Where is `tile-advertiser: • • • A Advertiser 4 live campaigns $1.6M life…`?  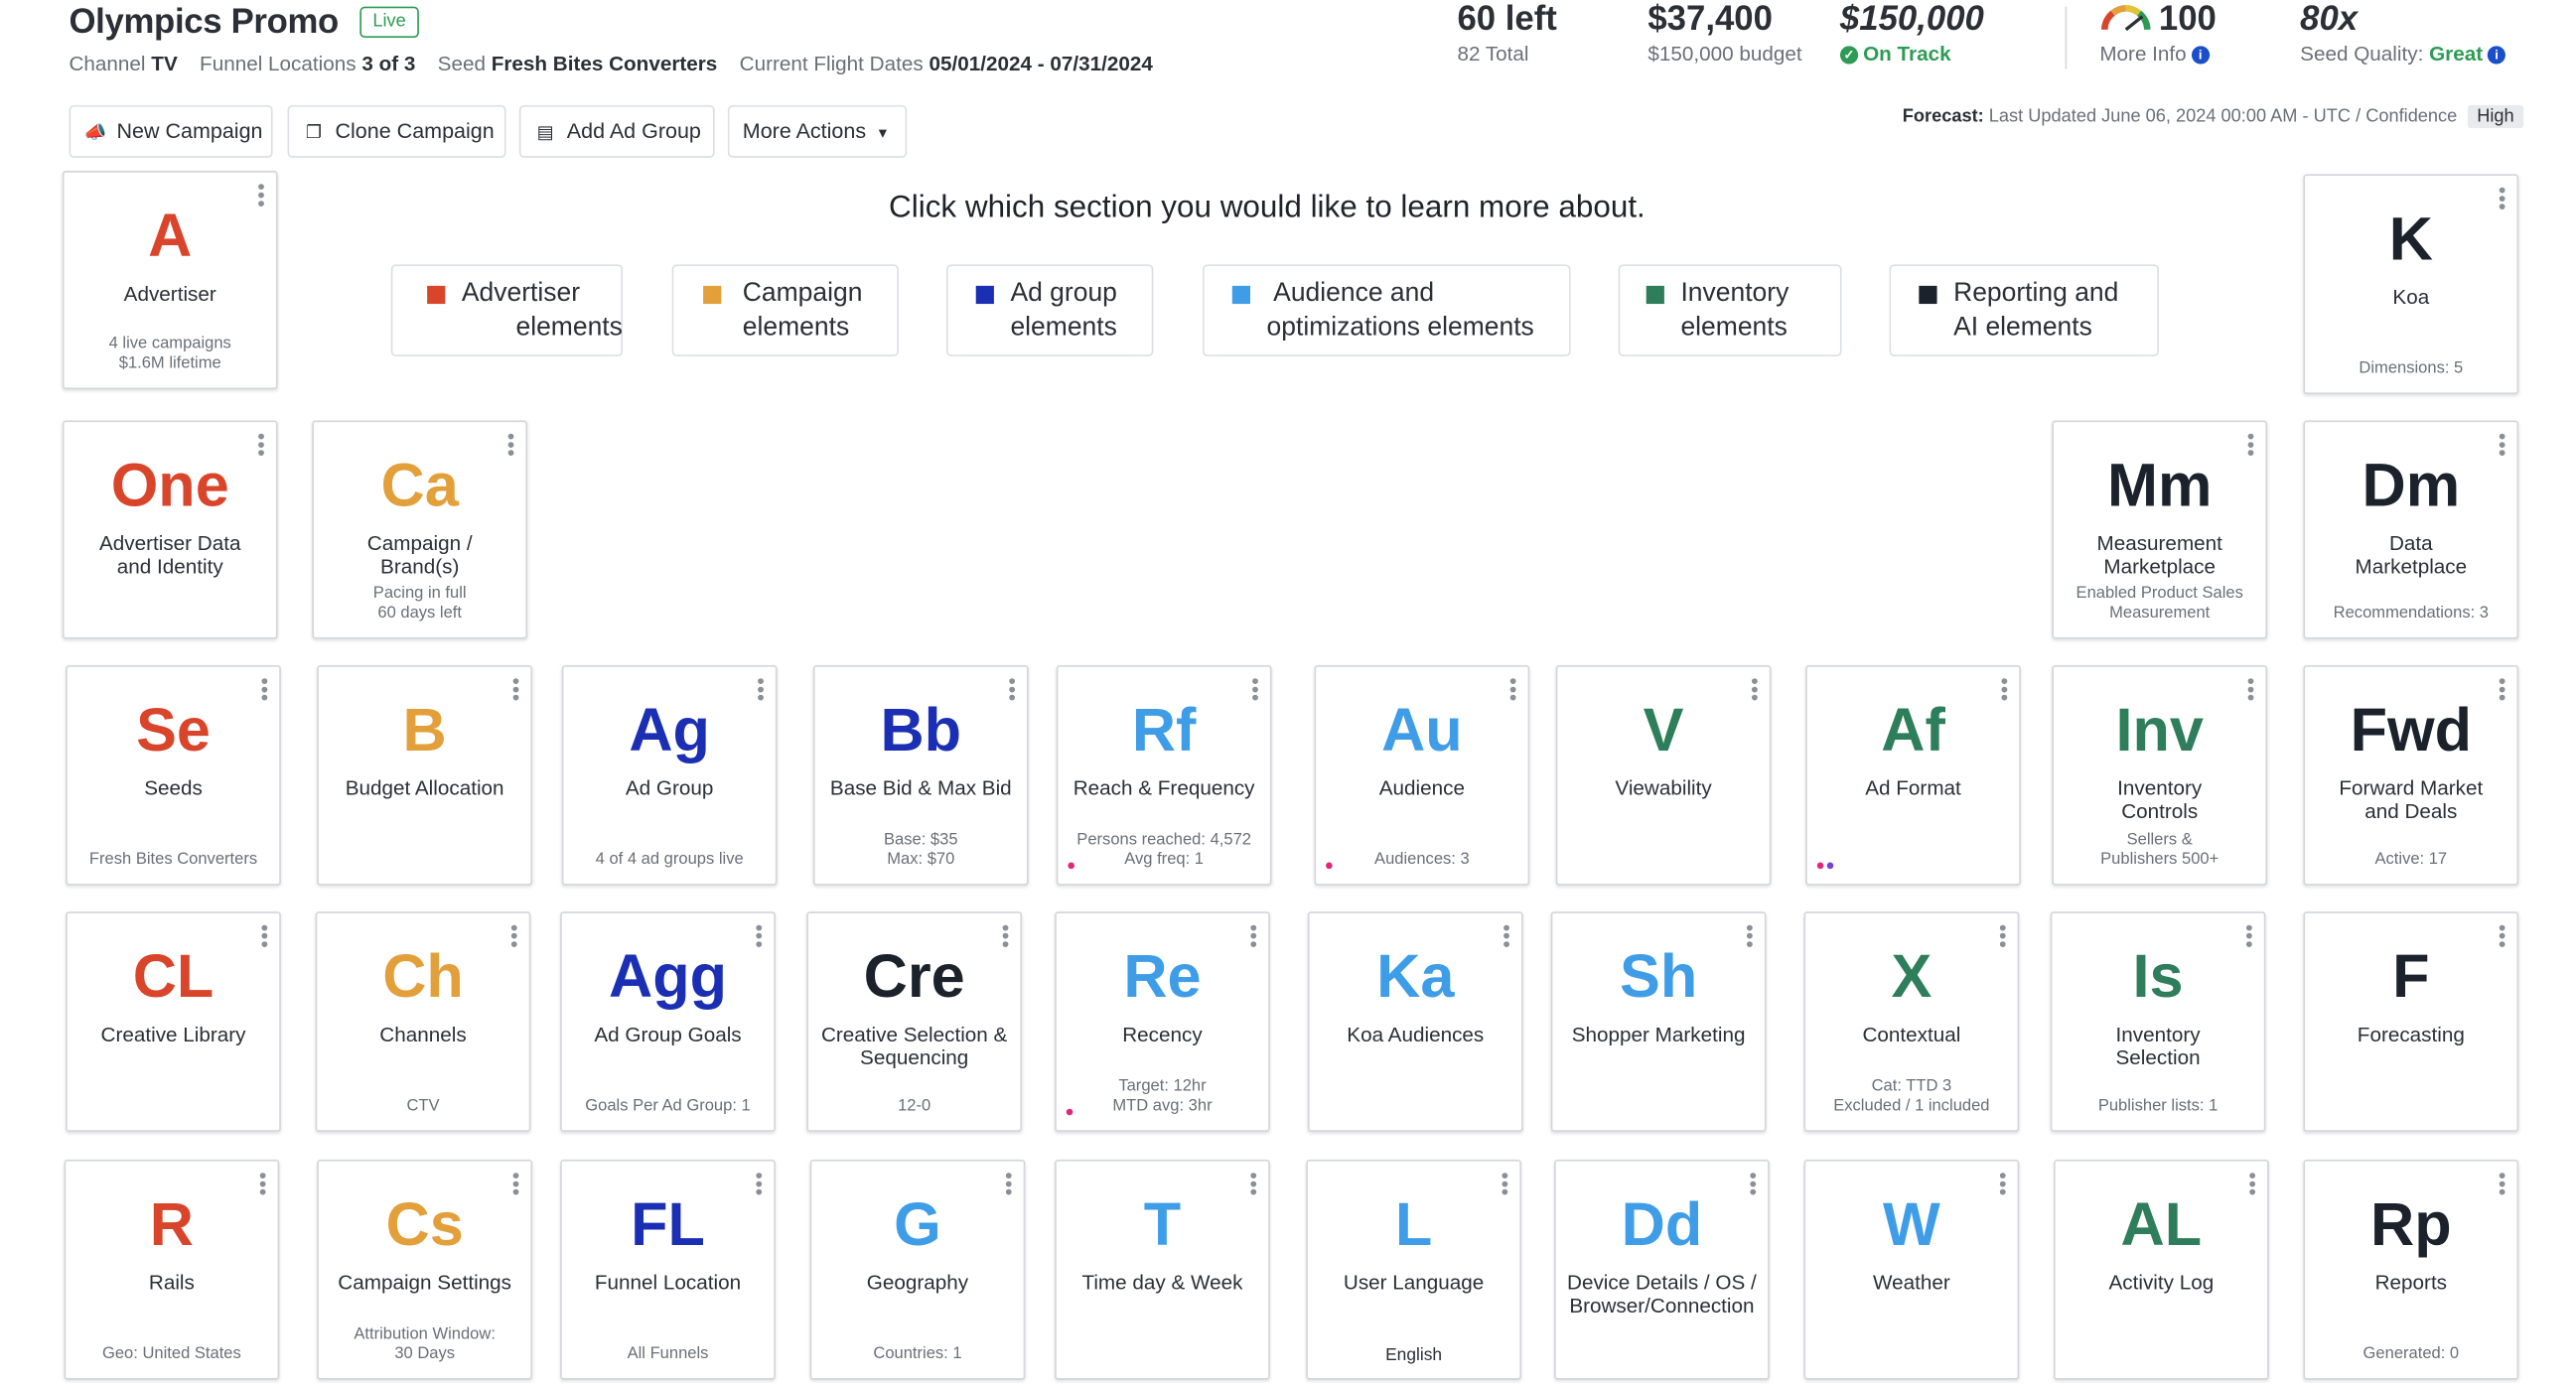
tile-advertiser: • • • A Advertiser 4 live campaigns $1.6M life… is located at coordinates (170, 280).